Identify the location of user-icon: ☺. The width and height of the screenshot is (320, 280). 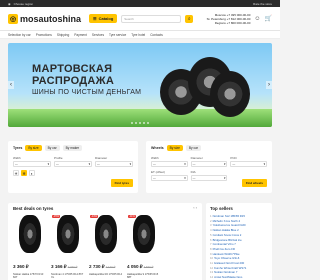
(257, 19).